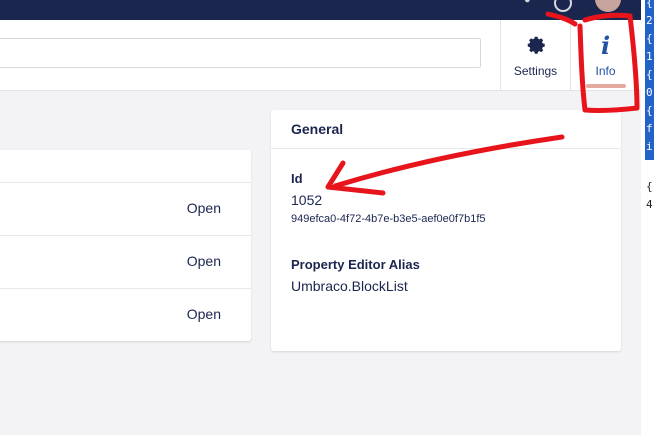  I want to click on key-value: 949efca0-4f72-4b7e-b3e5-aef0e0f7b1f5, so click(388, 219).